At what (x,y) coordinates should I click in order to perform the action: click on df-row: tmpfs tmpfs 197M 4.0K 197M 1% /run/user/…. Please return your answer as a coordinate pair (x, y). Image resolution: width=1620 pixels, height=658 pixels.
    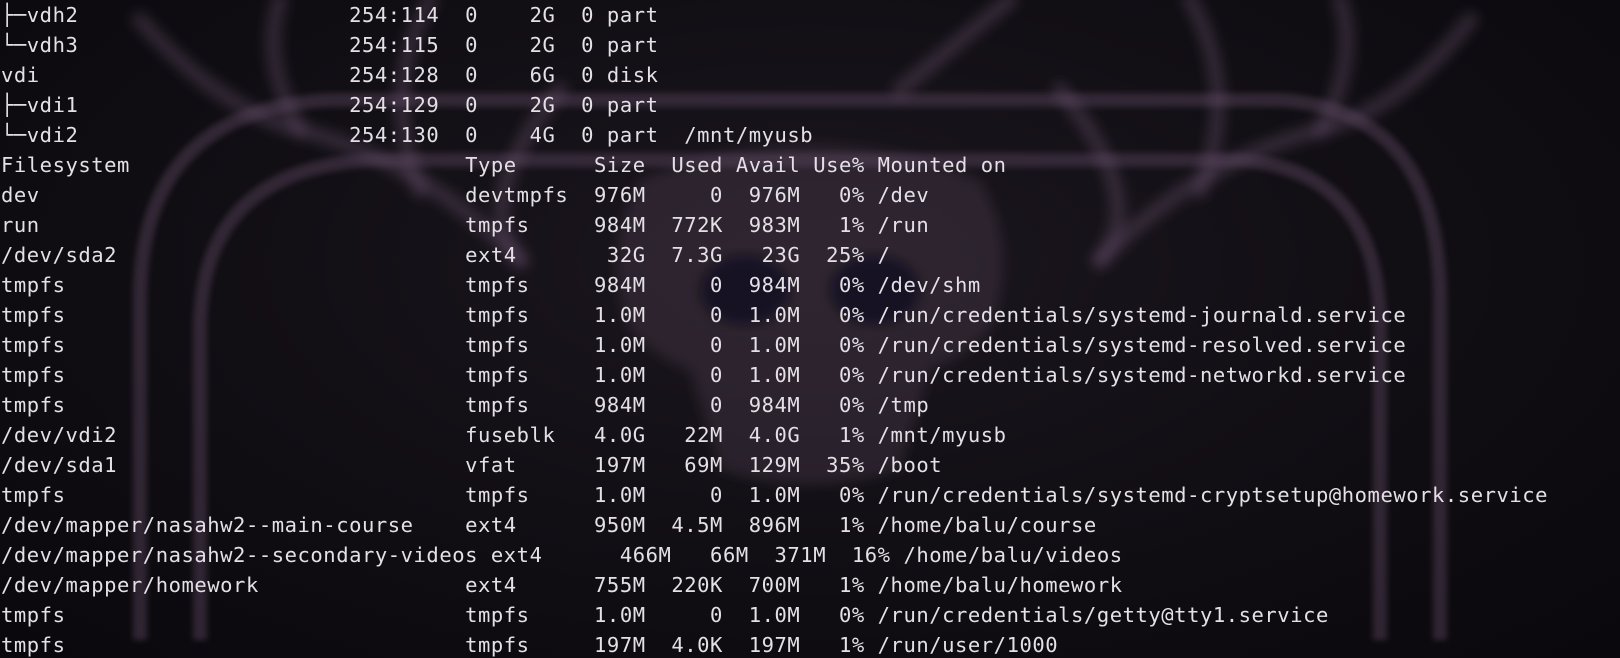
    Looking at the image, I should click on (530, 645).